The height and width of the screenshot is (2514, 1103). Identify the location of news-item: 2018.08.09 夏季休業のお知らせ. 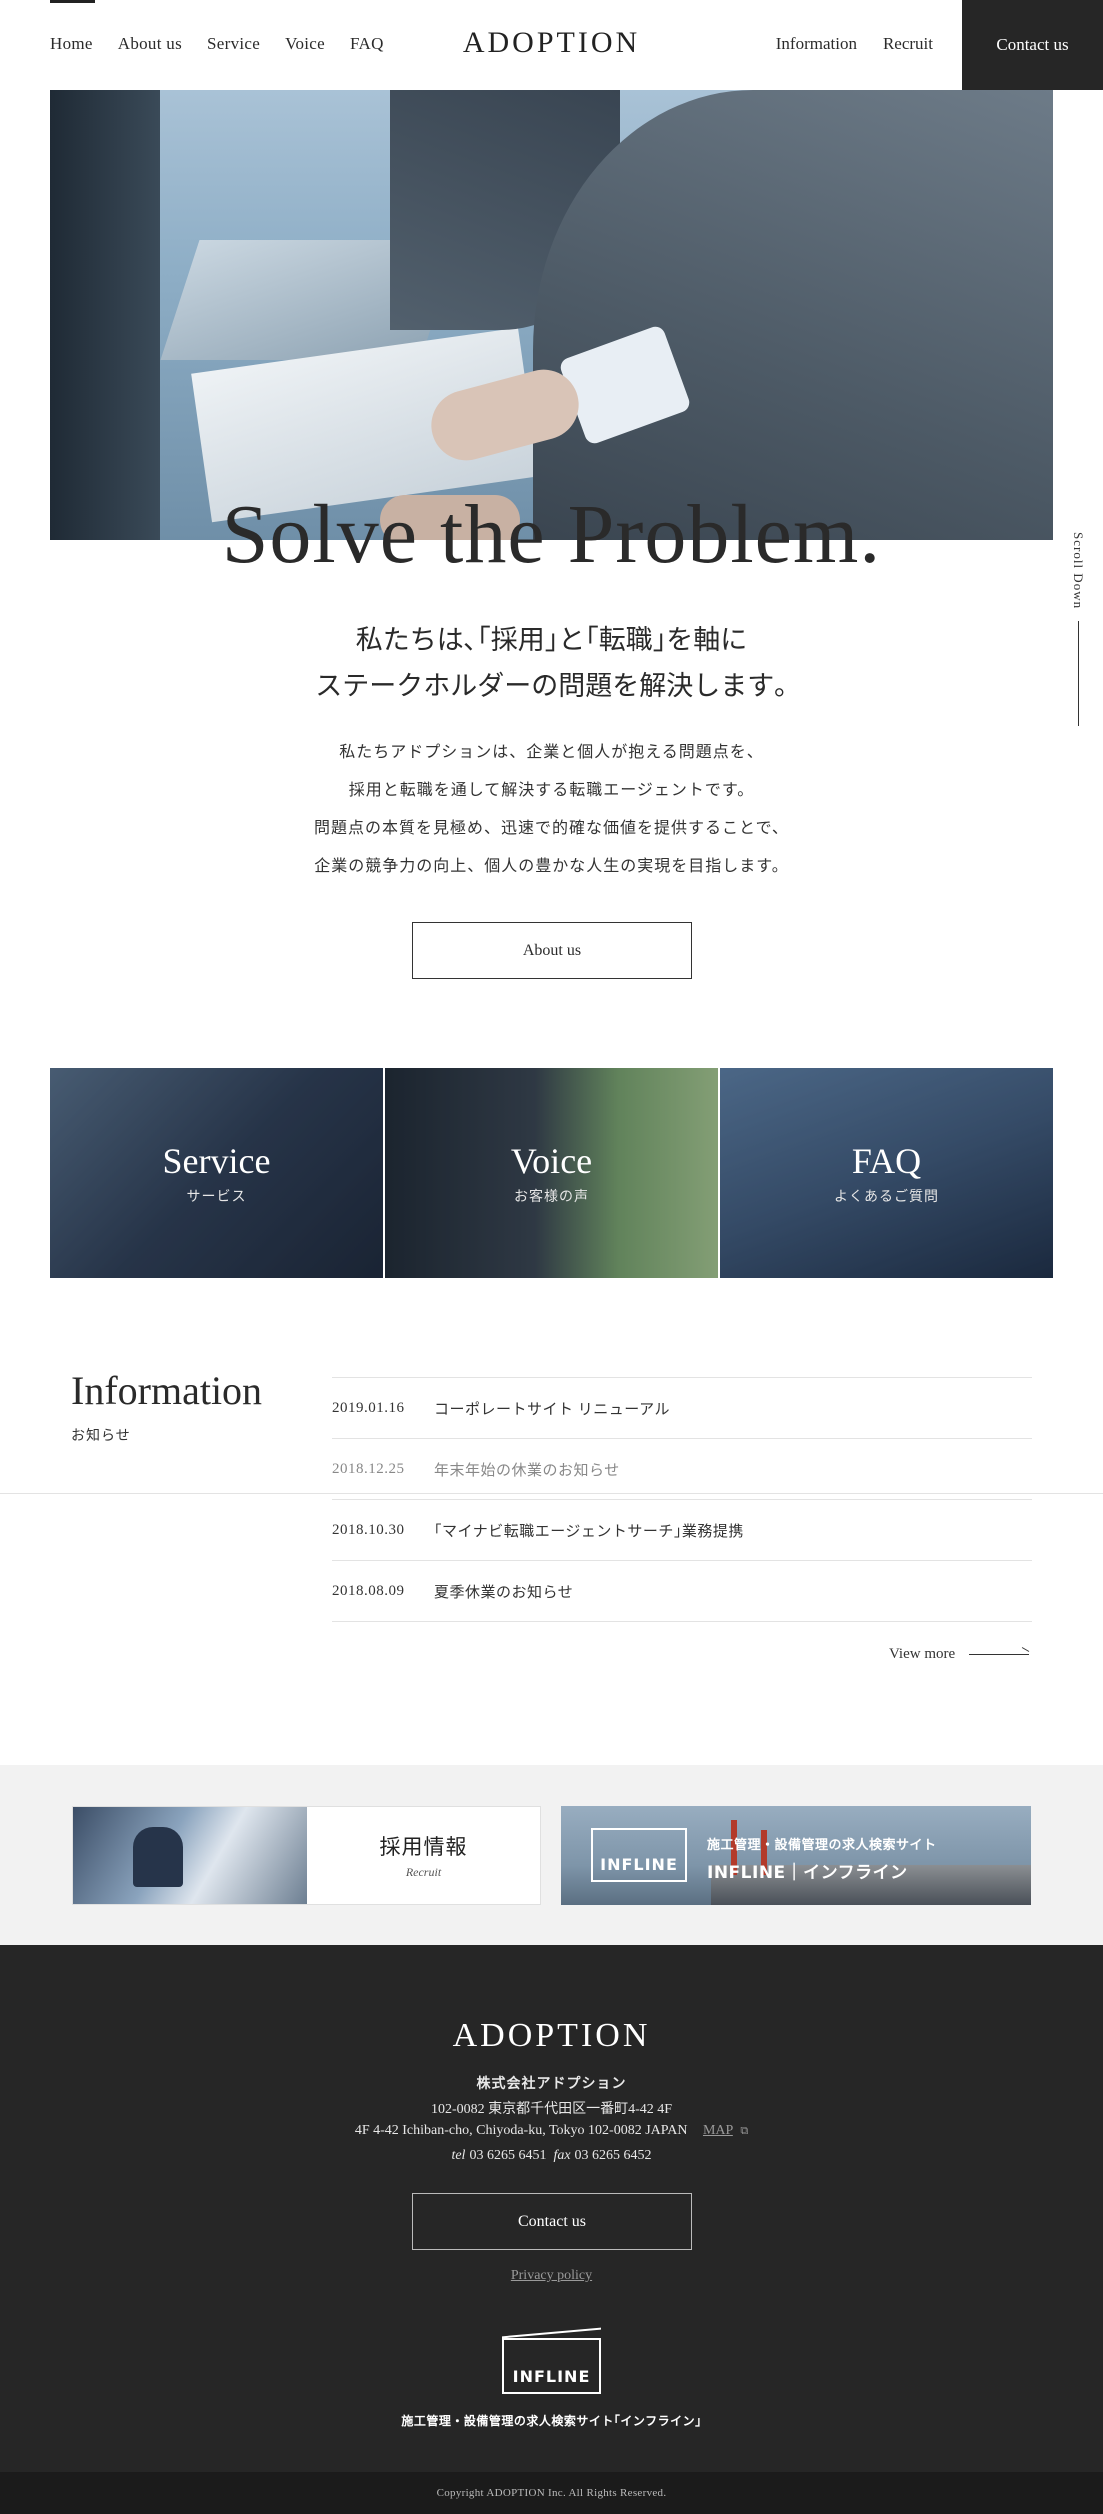
(682, 1591).